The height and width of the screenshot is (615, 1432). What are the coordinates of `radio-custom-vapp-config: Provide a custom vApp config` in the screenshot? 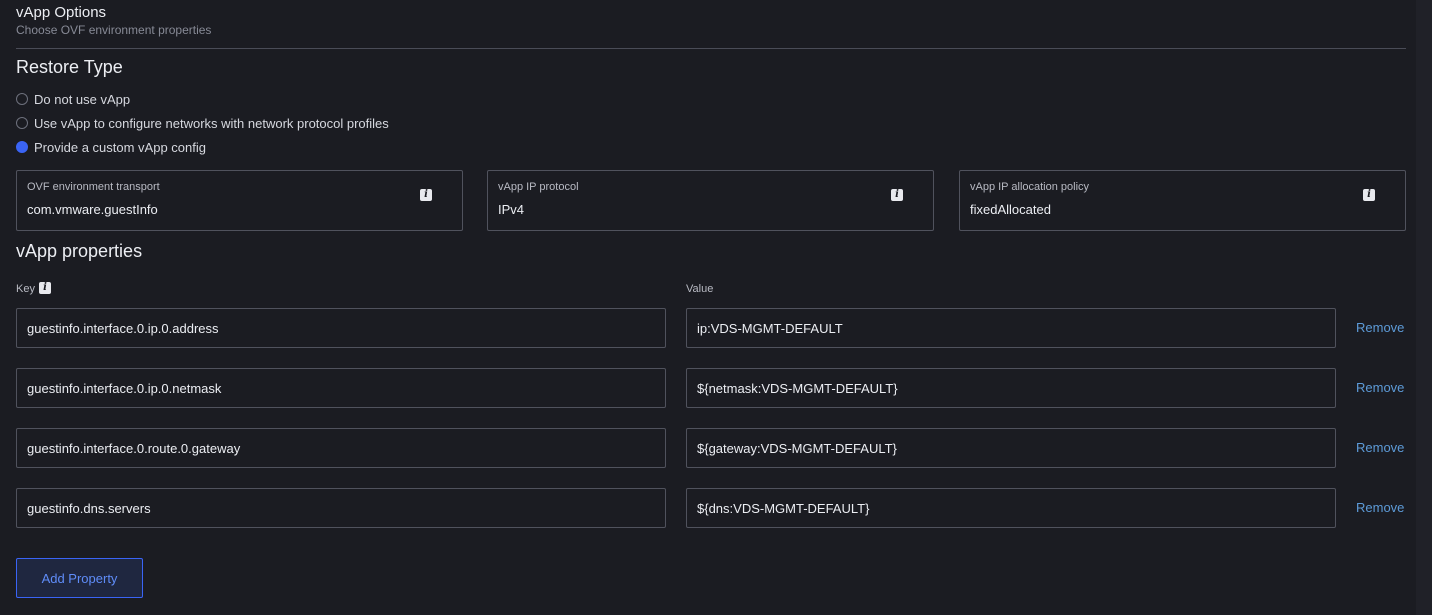 It's located at (111, 147).